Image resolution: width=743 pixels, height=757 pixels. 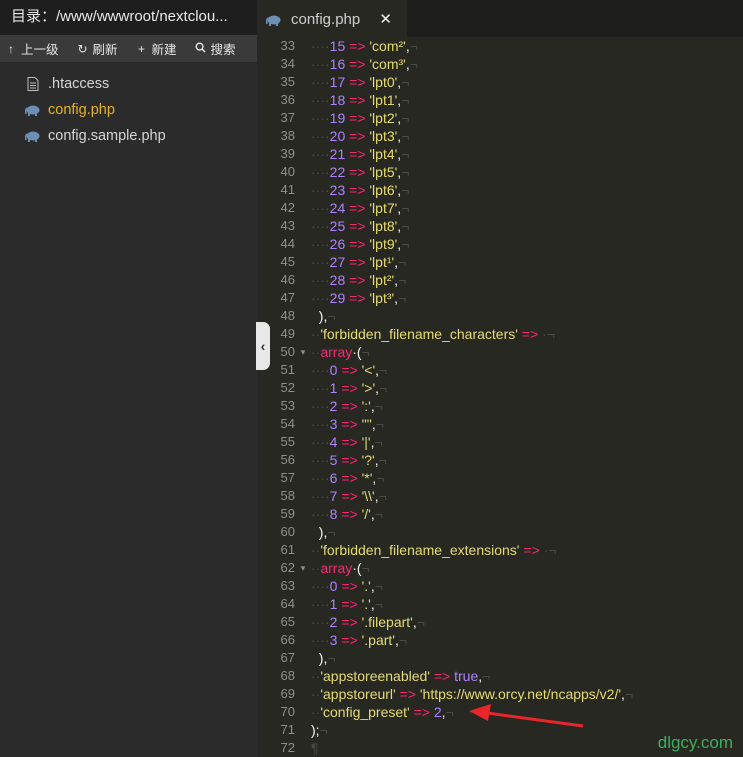 I want to click on line-number: 67, so click(x=287, y=657).